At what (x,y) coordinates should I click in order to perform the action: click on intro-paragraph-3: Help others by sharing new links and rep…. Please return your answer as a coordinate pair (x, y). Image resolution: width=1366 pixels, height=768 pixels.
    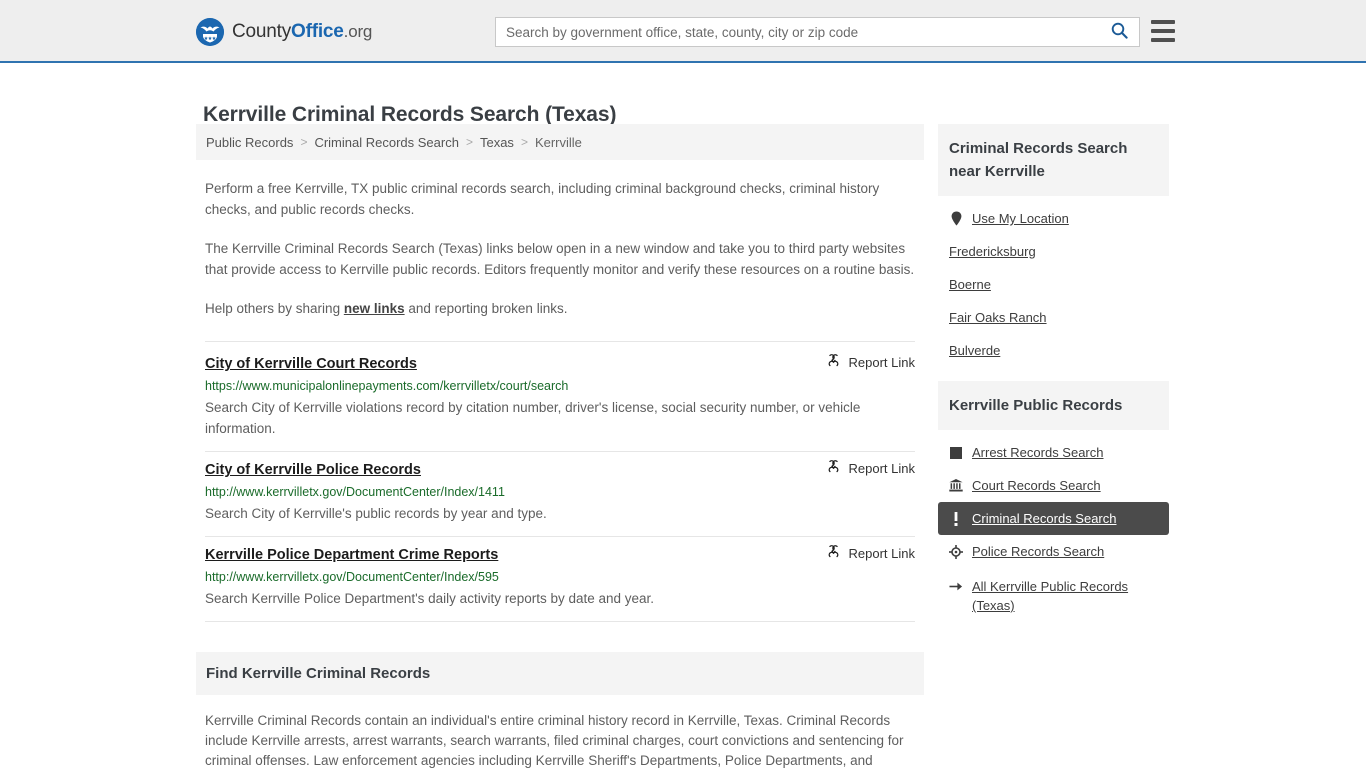
    Looking at the image, I should click on (560, 308).